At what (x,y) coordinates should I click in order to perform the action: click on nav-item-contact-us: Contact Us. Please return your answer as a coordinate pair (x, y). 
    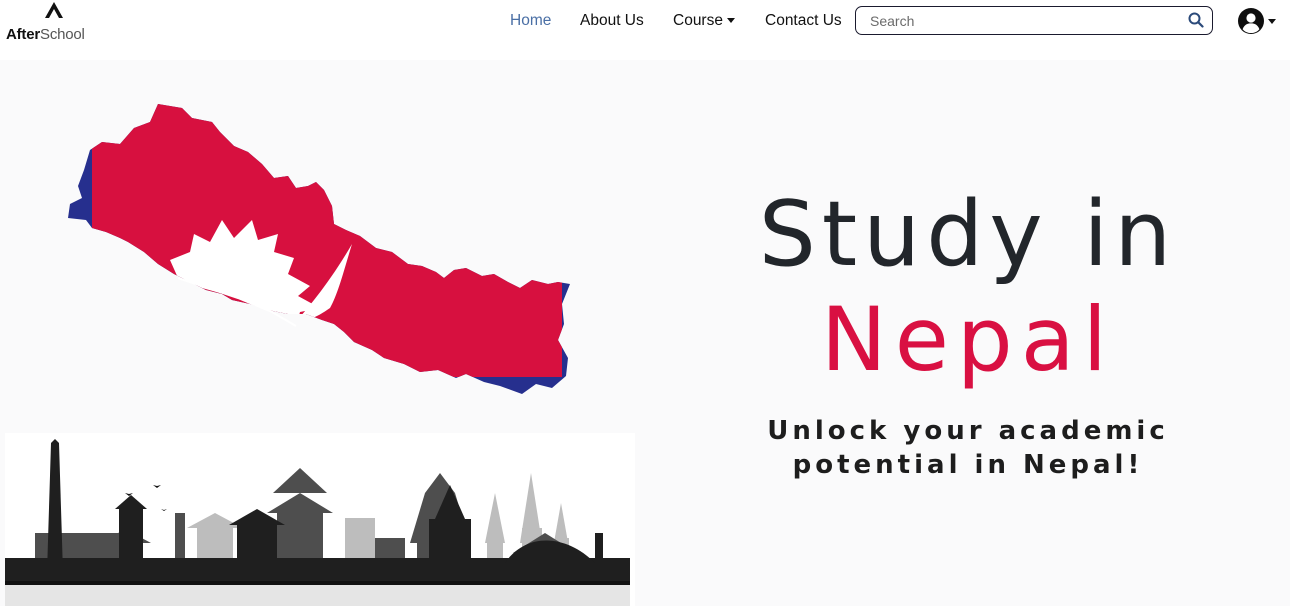
    Looking at the image, I should click on (803, 21).